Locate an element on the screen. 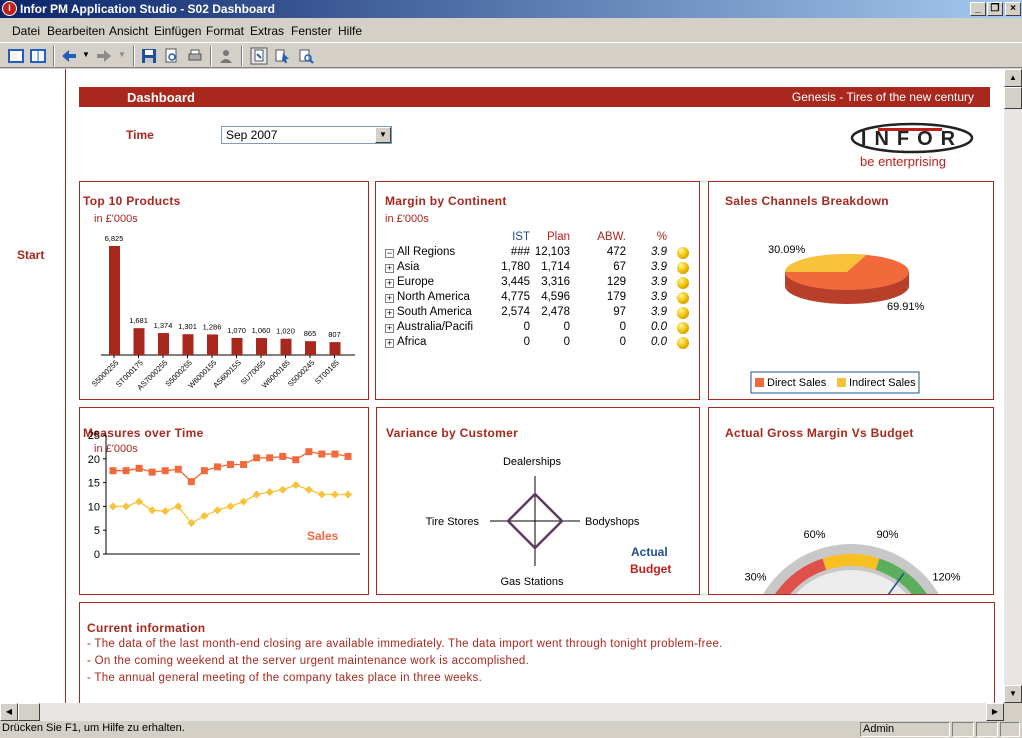  infor-logo: INFOR be enterprising is located at coordinates (915, 148).